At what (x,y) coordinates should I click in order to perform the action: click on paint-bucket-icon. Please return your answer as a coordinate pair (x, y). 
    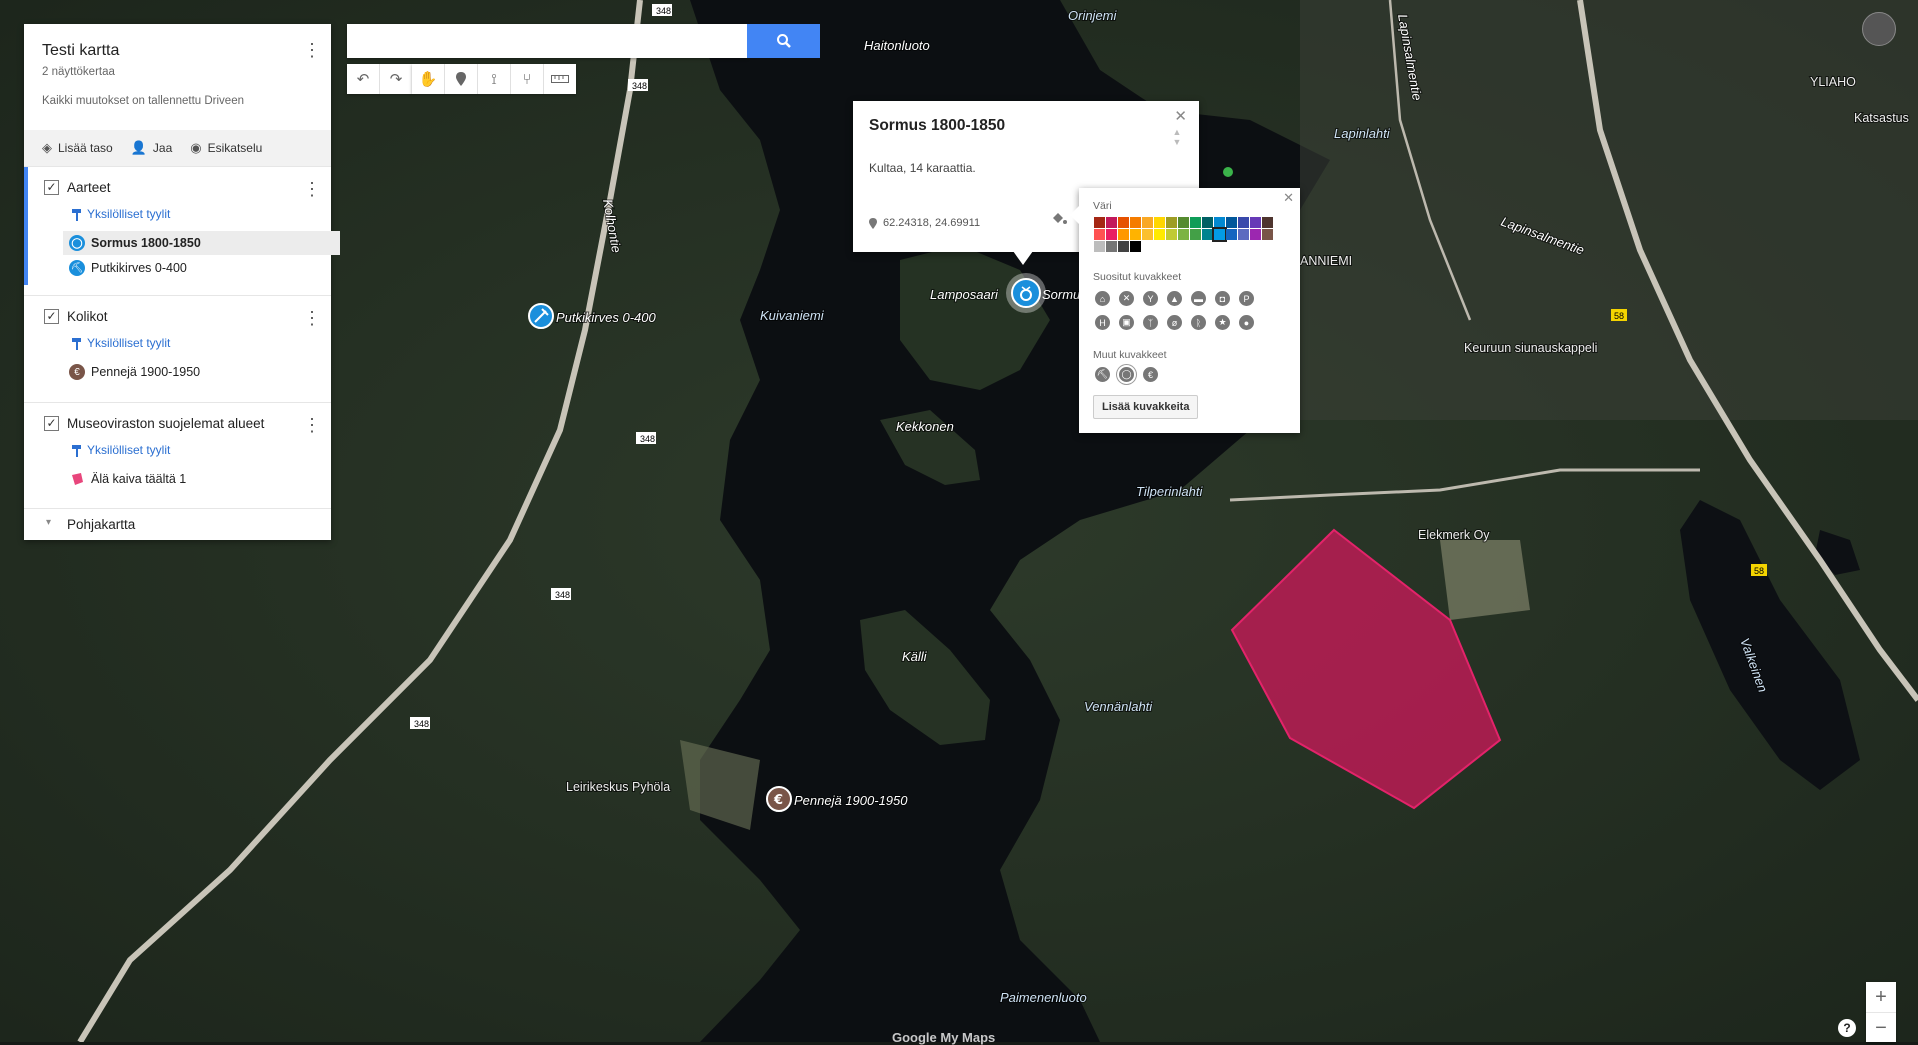
    Looking at the image, I should click on (1059, 219).